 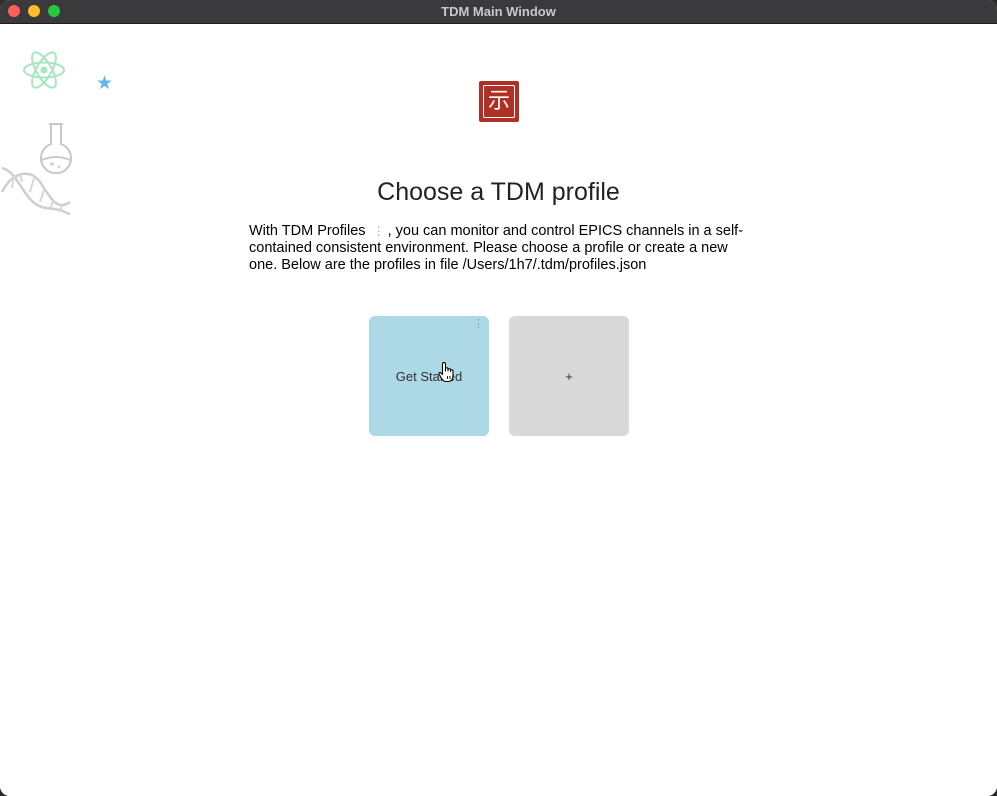 I want to click on profile-card-menu-icon: ⋮, so click(x=478, y=324).